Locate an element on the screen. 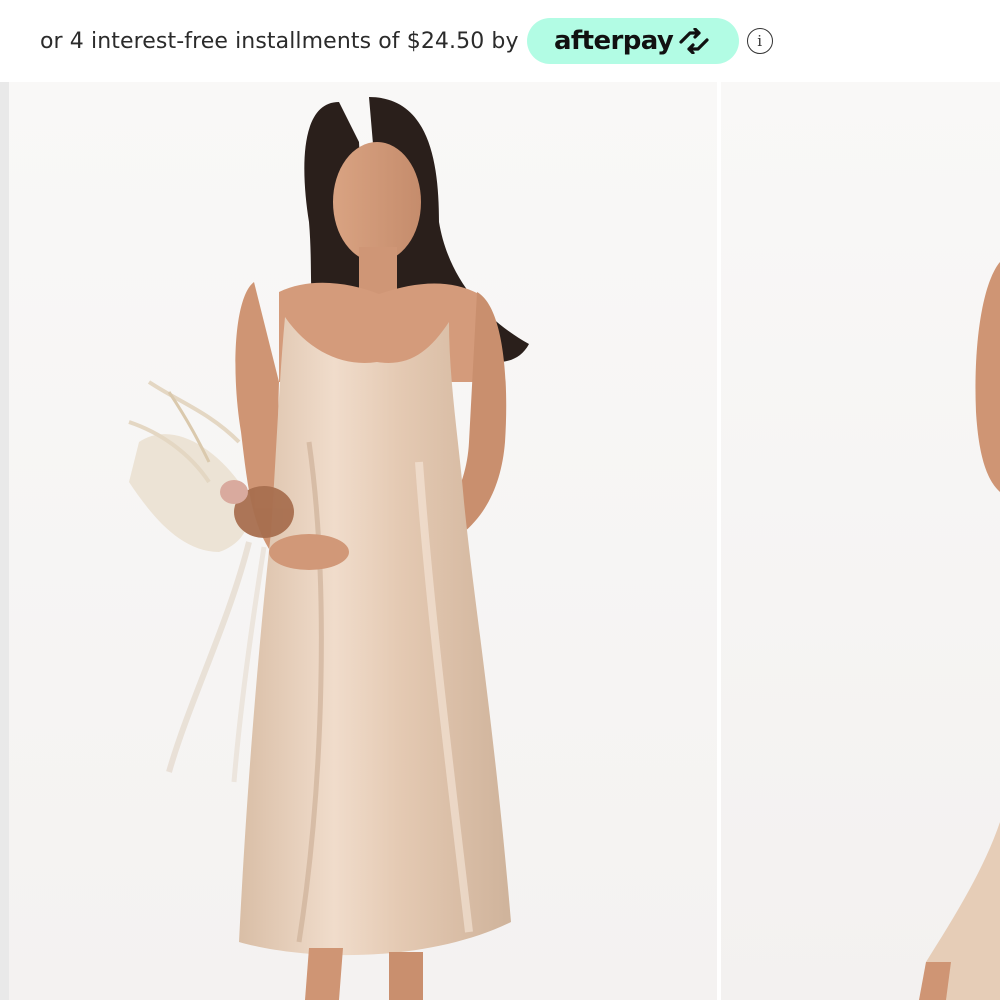  afterpay-badge: afterpay is located at coordinates (632, 41).